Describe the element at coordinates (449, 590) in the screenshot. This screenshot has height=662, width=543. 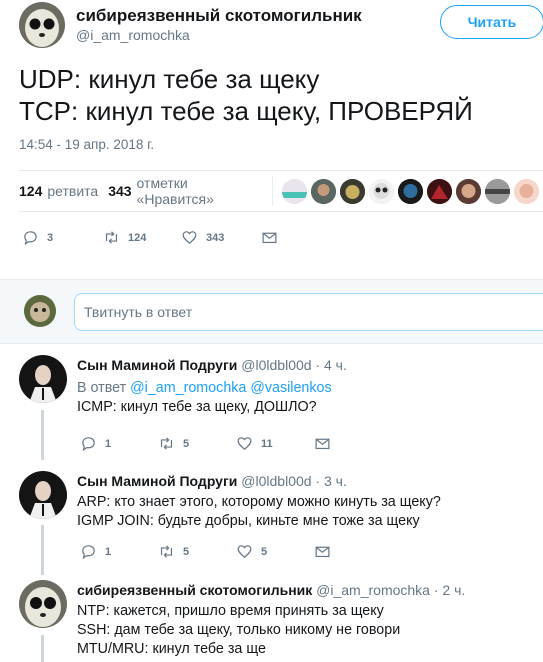
I see `reply-time: · 2 ч.` at that location.